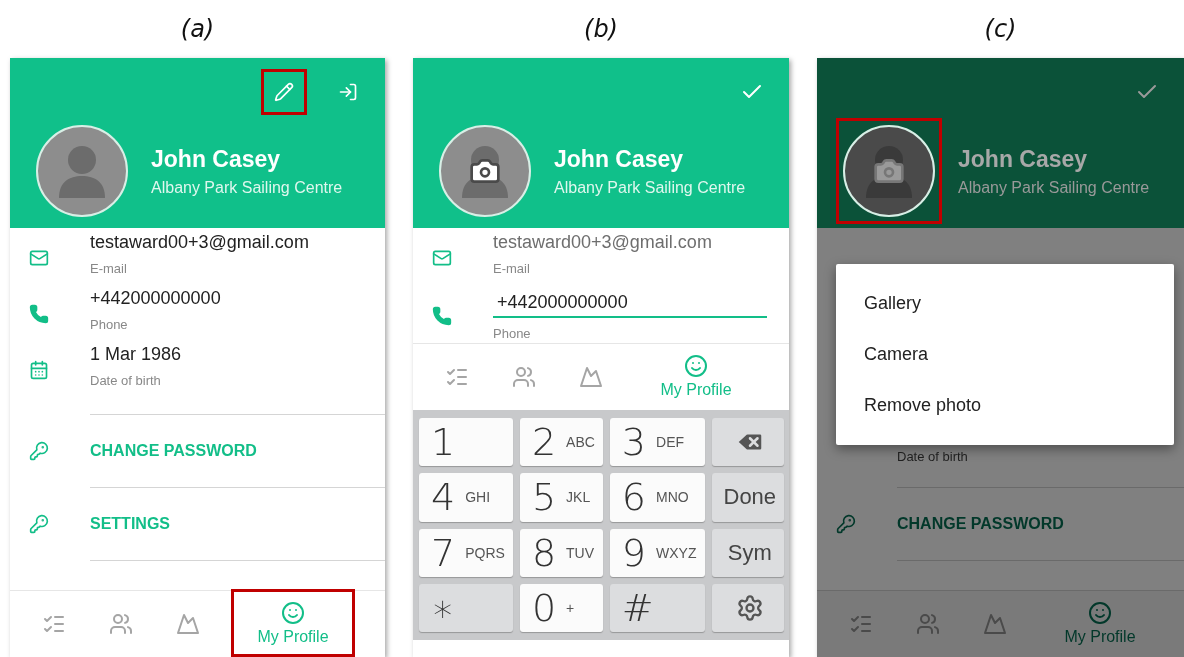 The image size is (1184, 657). What do you see at coordinates (156, 298) in the screenshot?
I see `field-value: +442000000000` at bounding box center [156, 298].